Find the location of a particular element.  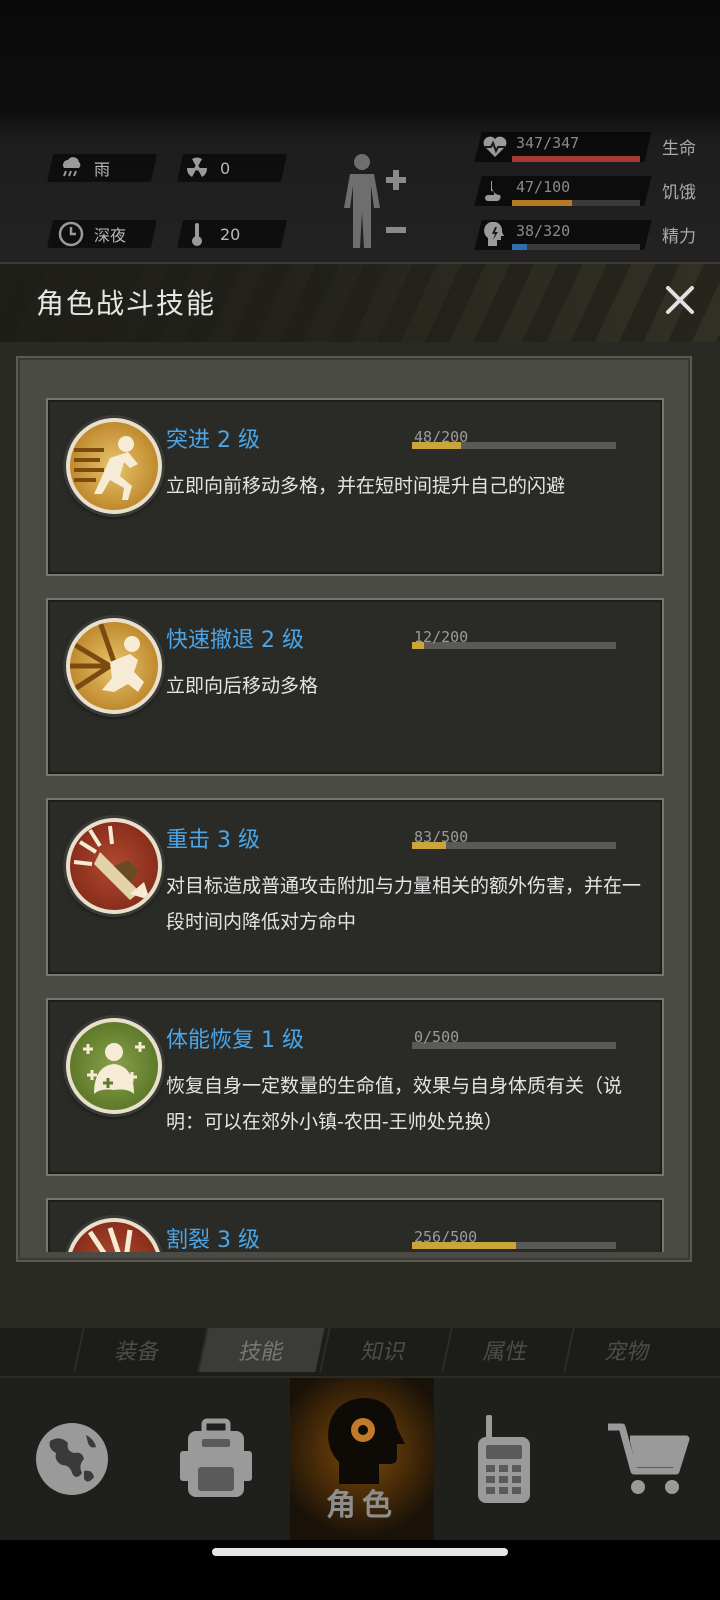

heavy-strike-icon is located at coordinates (114, 866).